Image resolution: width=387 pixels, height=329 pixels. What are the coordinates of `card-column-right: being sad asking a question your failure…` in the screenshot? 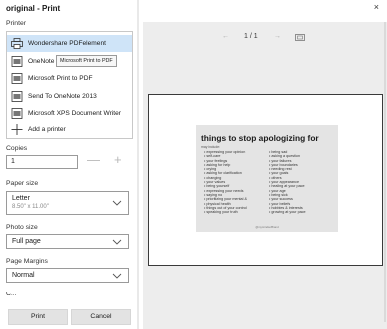 It's located at (287, 182).